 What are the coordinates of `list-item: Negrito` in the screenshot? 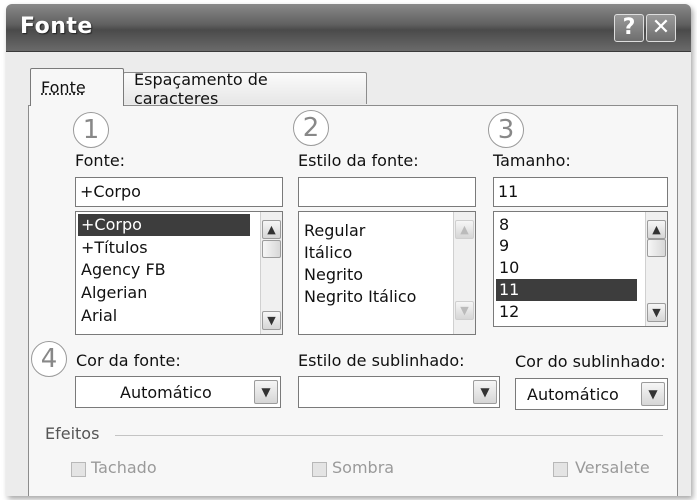 It's located at (332, 275).